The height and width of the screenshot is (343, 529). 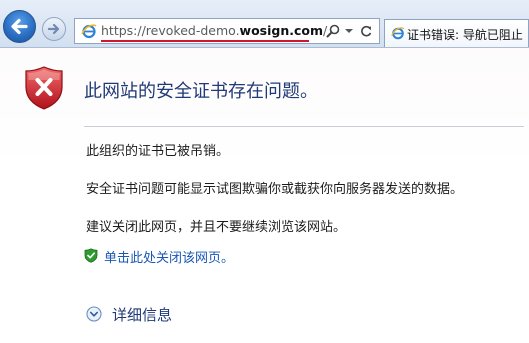 I want to click on back-arrow-icon, so click(x=19, y=26).